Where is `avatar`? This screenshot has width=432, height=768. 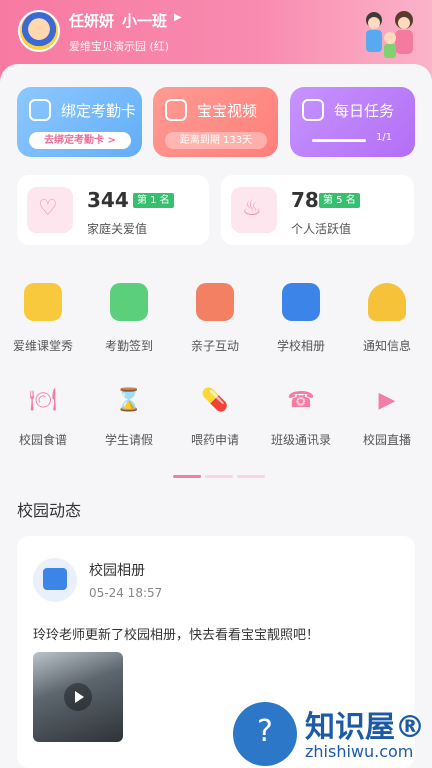 avatar is located at coordinates (39, 31).